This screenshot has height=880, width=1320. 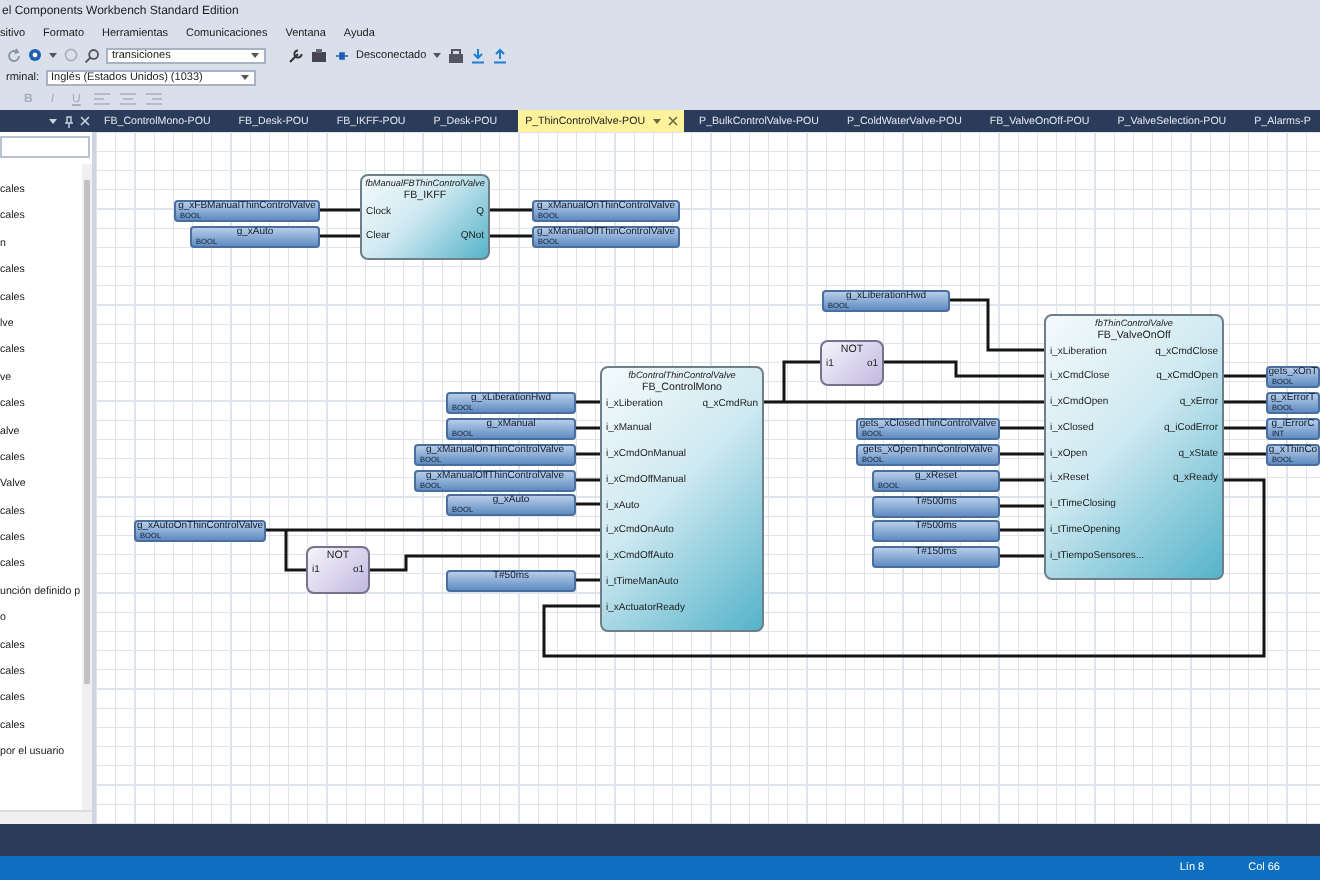 What do you see at coordinates (35, 55) in the screenshot?
I see `circle-icon` at bounding box center [35, 55].